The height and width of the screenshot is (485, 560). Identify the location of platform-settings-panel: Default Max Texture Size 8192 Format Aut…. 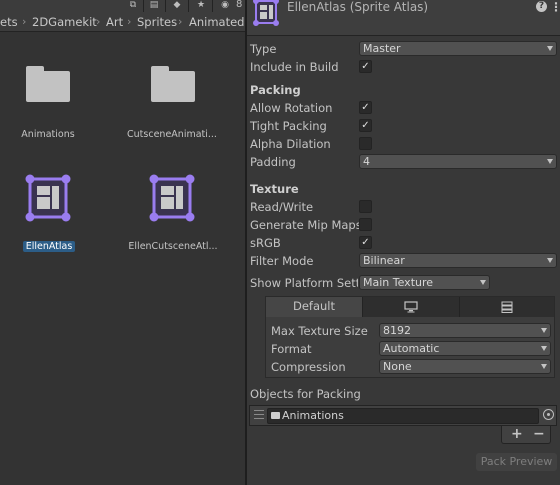
(410, 337).